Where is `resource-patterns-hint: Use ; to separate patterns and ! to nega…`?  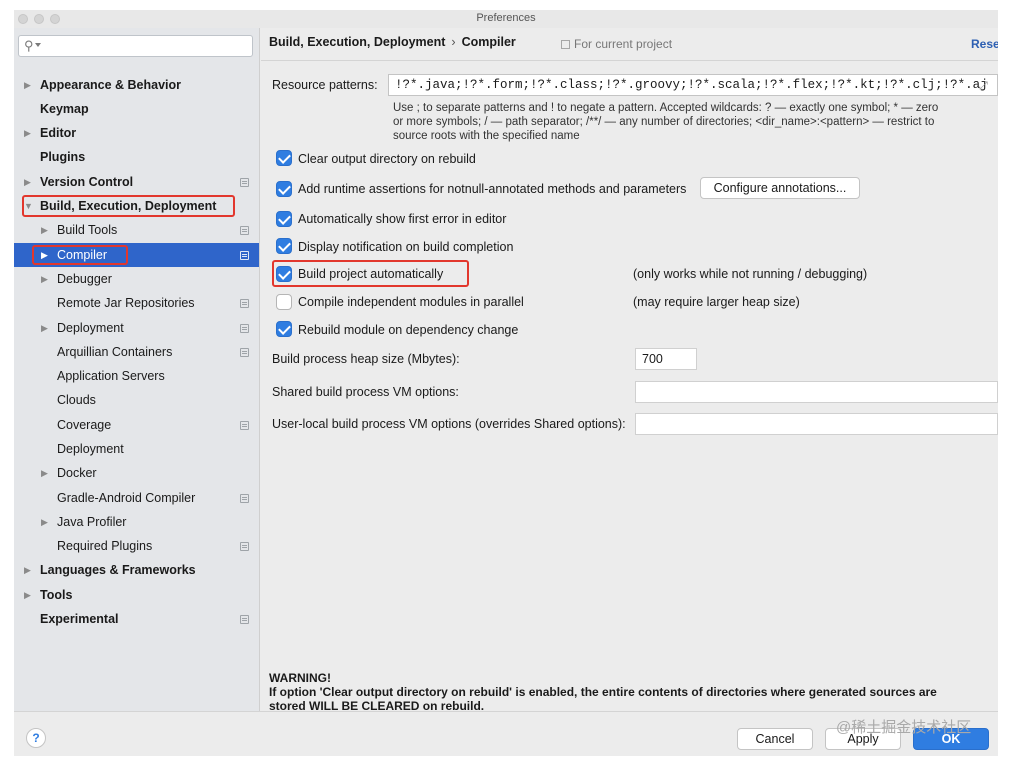 resource-patterns-hint: Use ; to separate patterns and ! to nega… is located at coordinates (666, 122).